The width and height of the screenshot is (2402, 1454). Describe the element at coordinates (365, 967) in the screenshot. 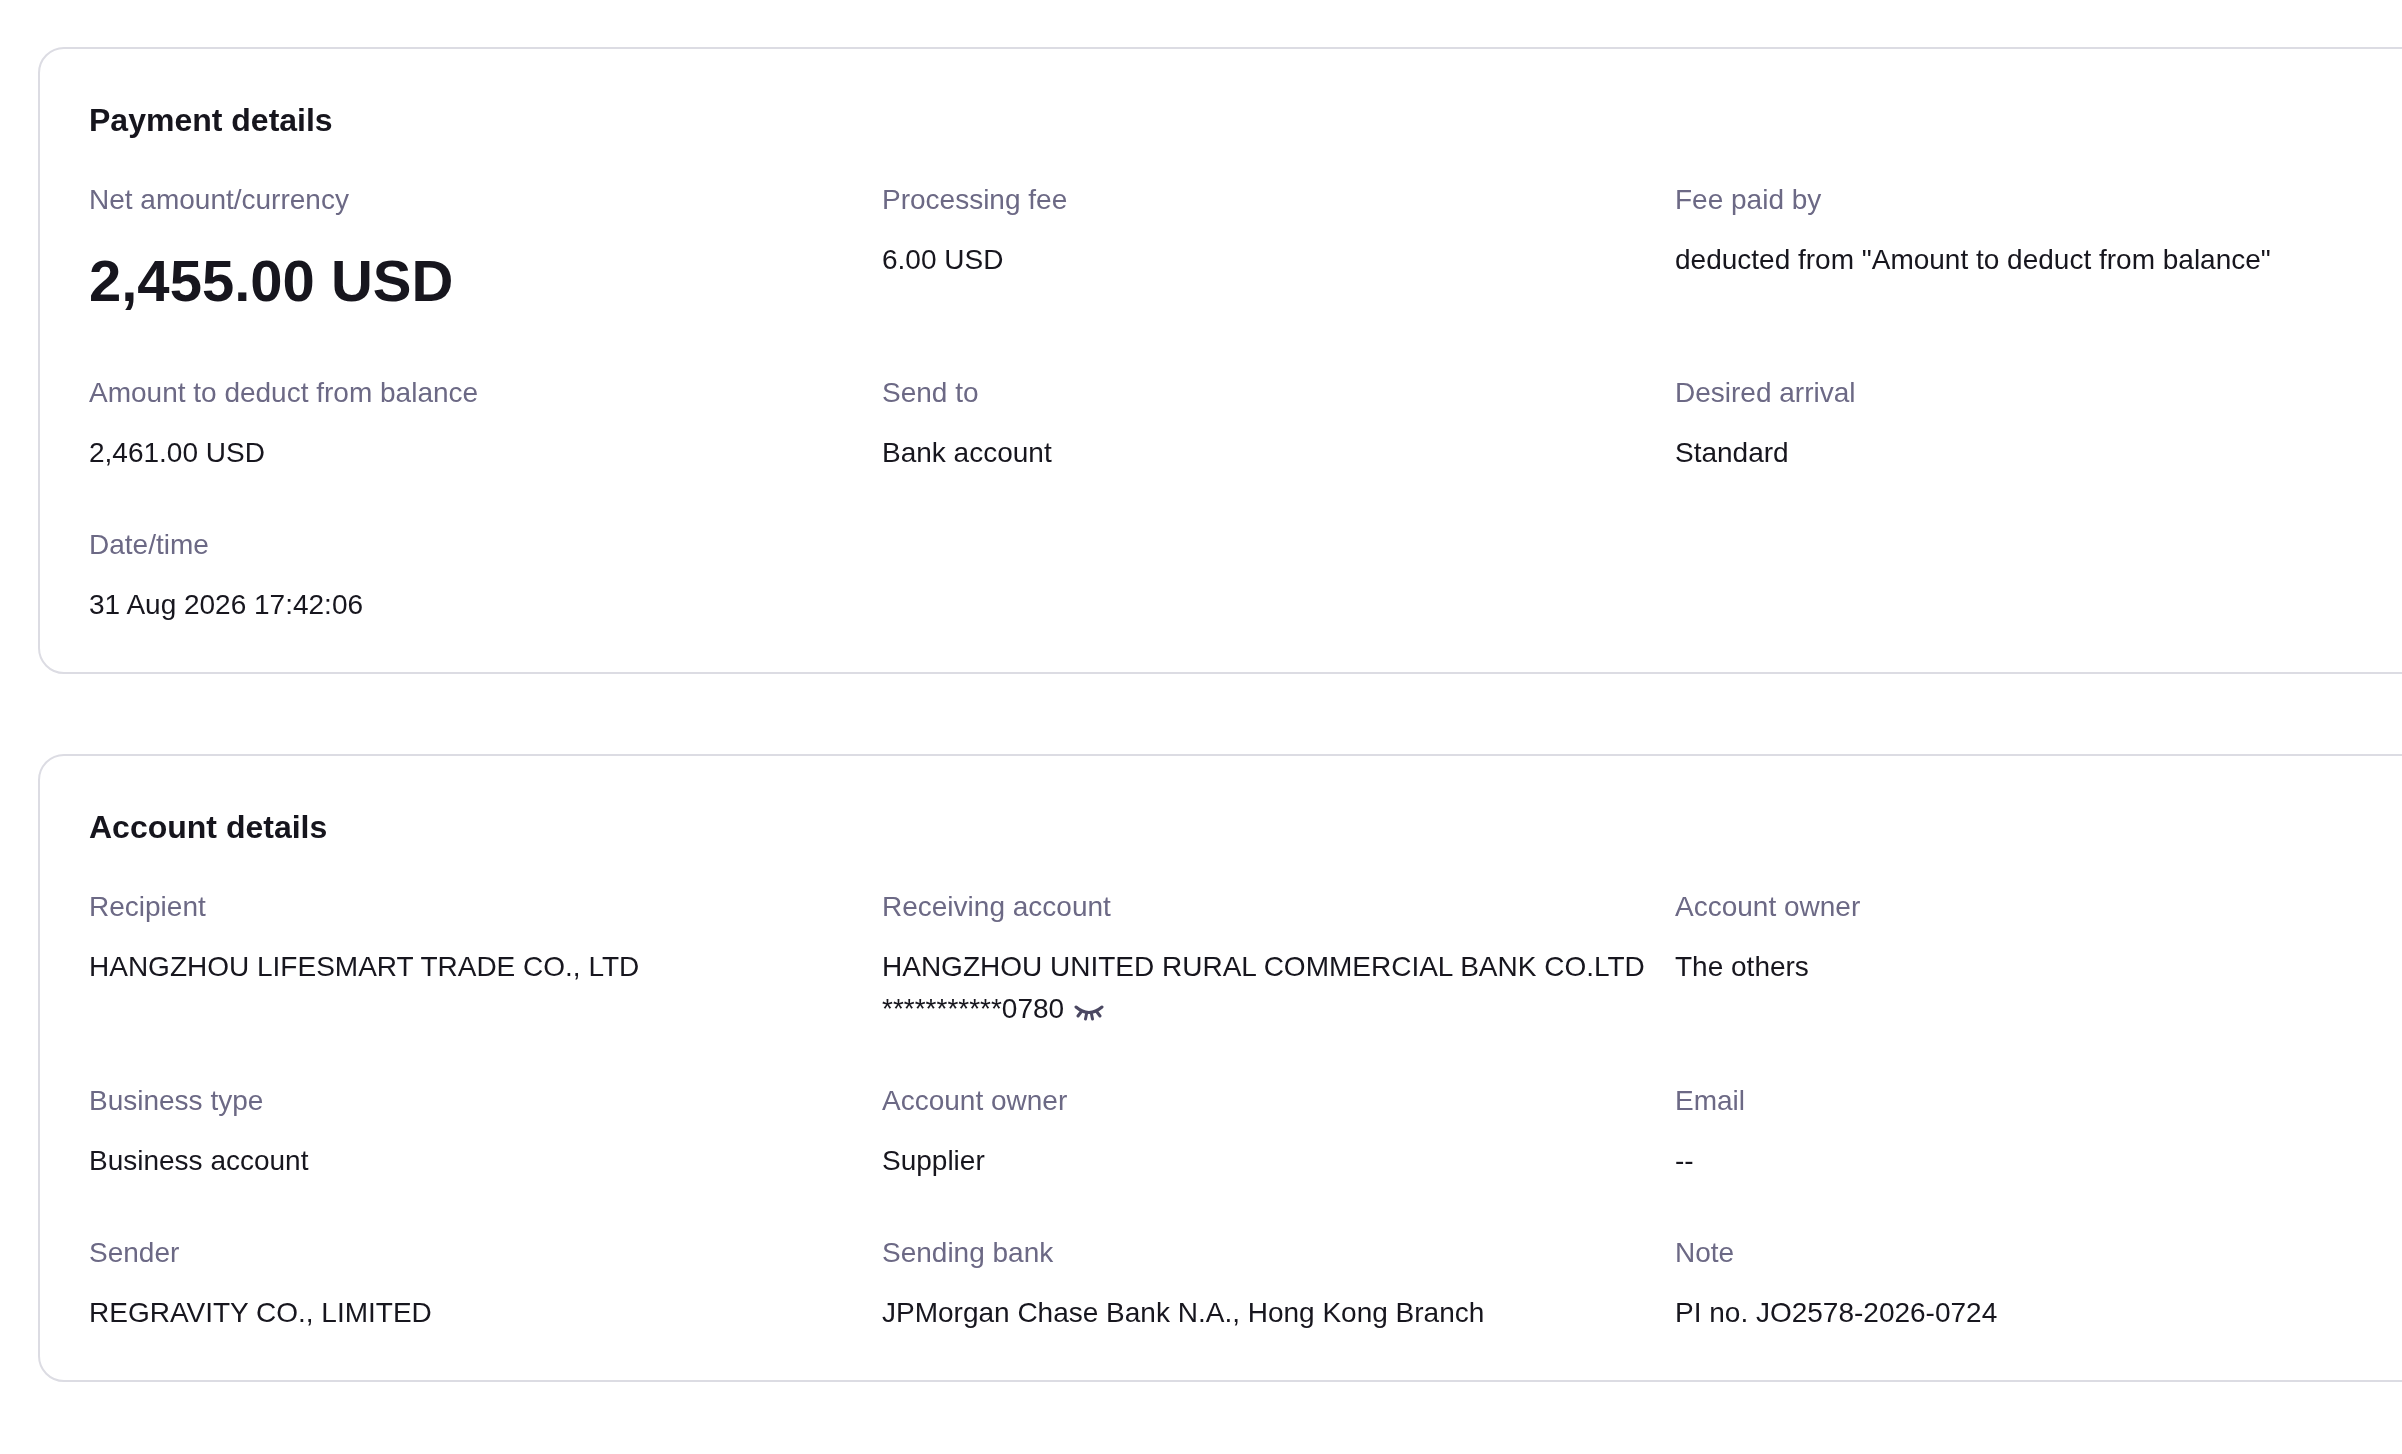

I see `field-value: HANGZHOU LIFESMART TRADE CO., LTD` at that location.